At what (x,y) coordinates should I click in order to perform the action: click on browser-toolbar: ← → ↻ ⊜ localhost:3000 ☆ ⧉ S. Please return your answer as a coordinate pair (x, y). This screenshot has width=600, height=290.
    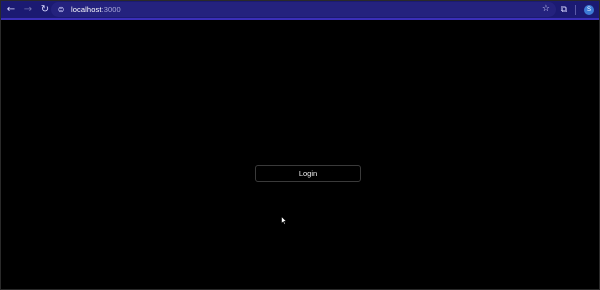
    Looking at the image, I should click on (300, 9).